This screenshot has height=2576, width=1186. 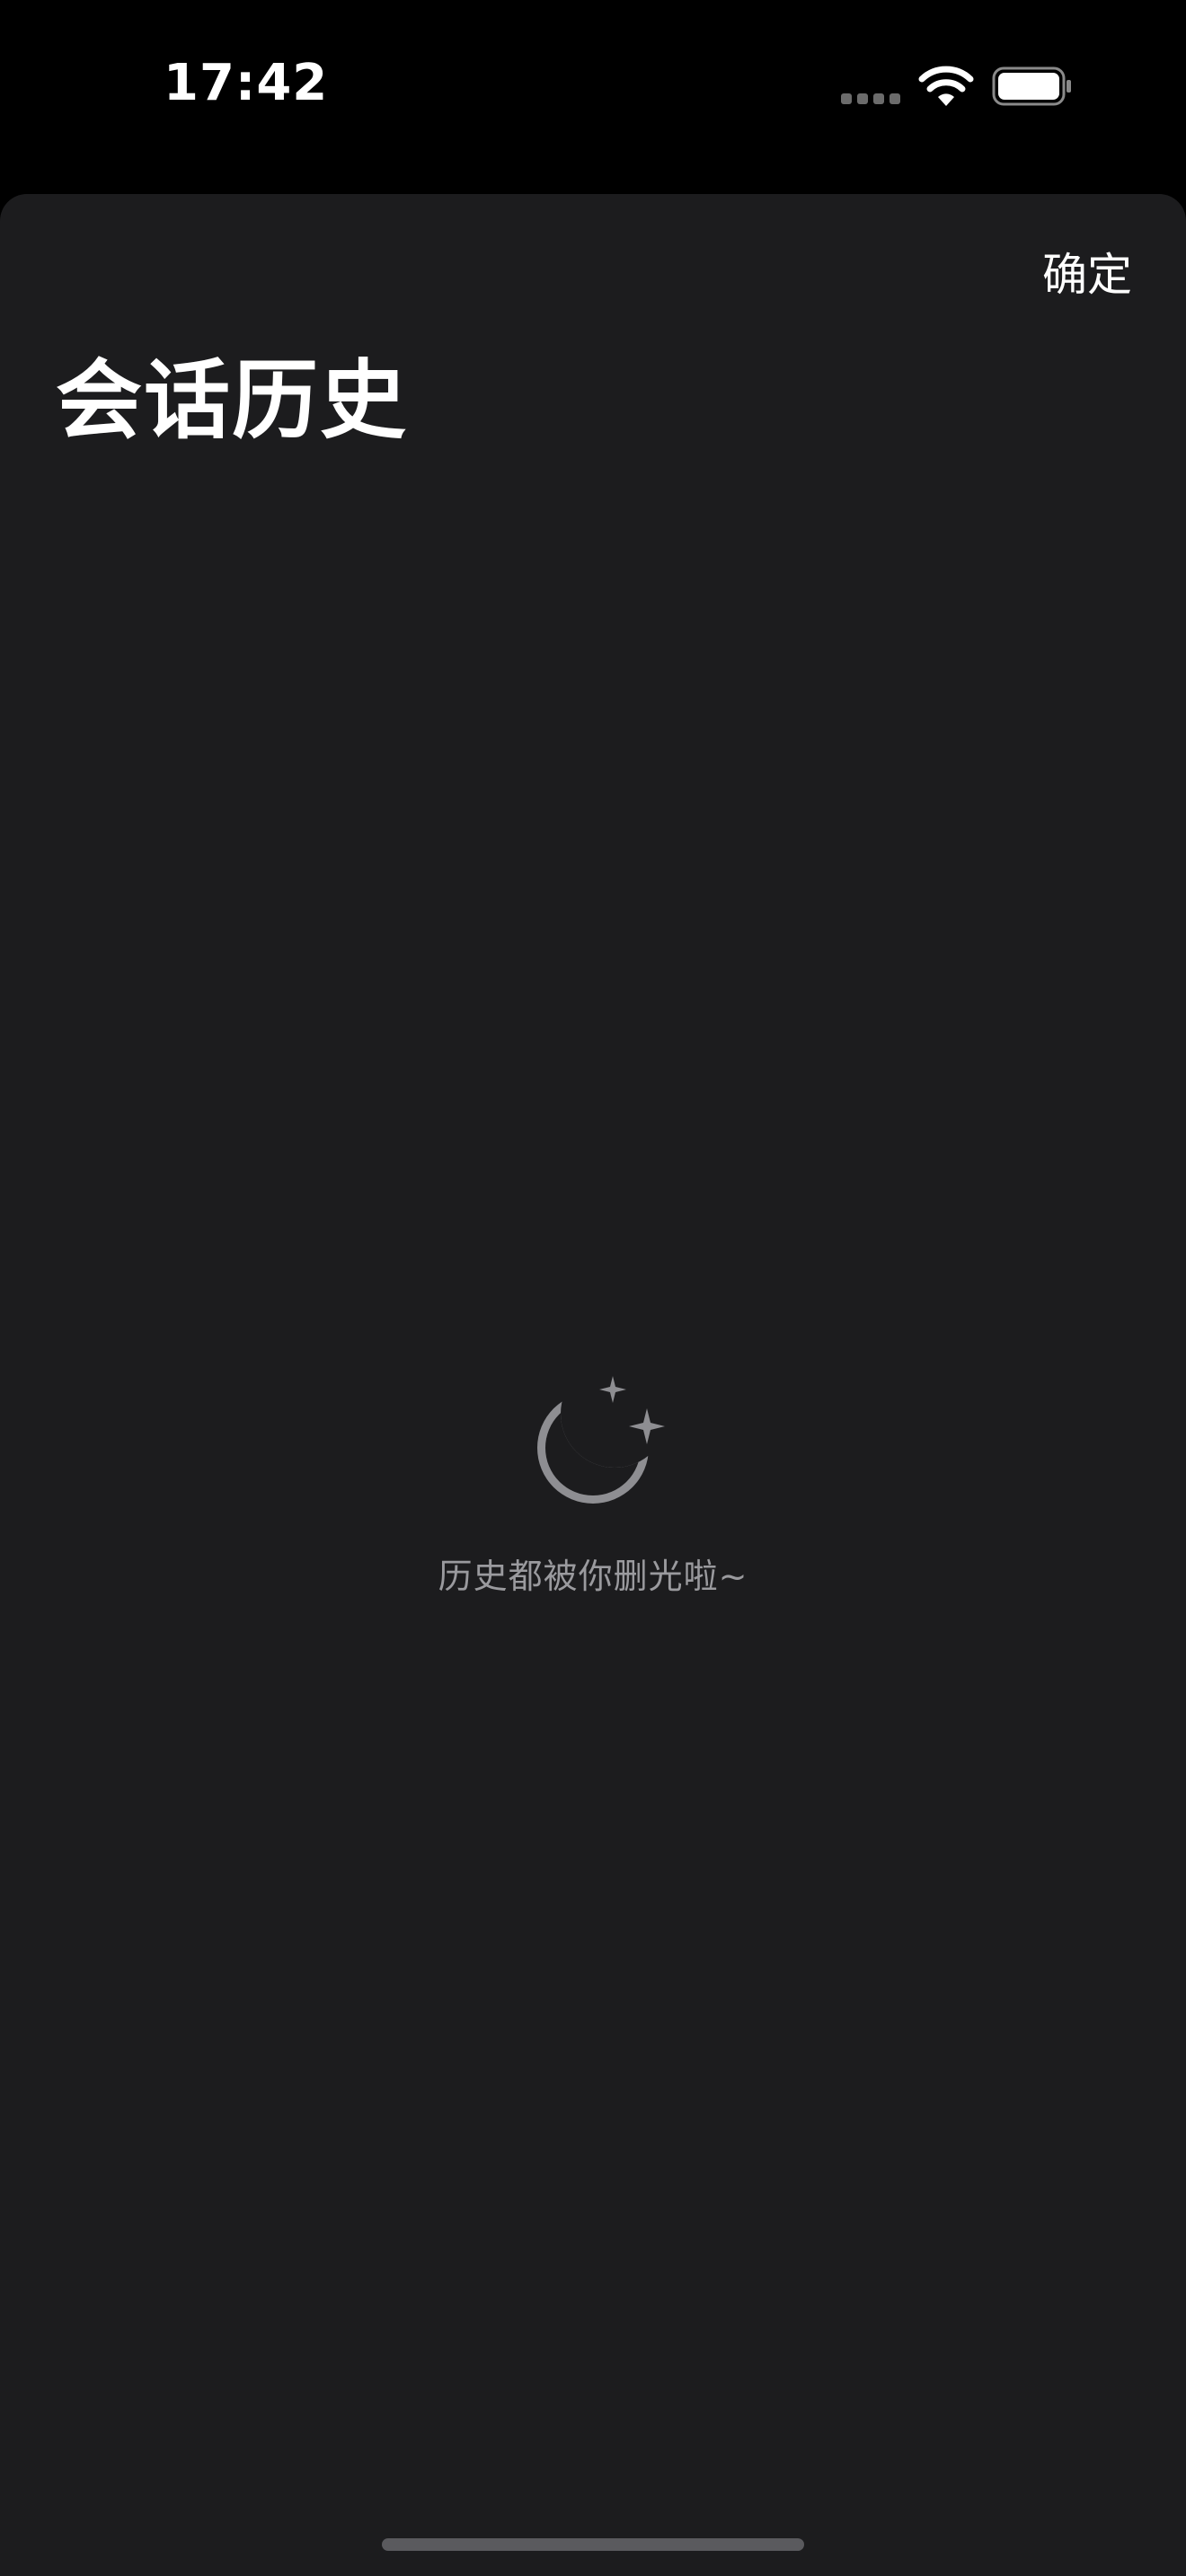 I want to click on cellular-signal-icon, so click(x=871, y=99).